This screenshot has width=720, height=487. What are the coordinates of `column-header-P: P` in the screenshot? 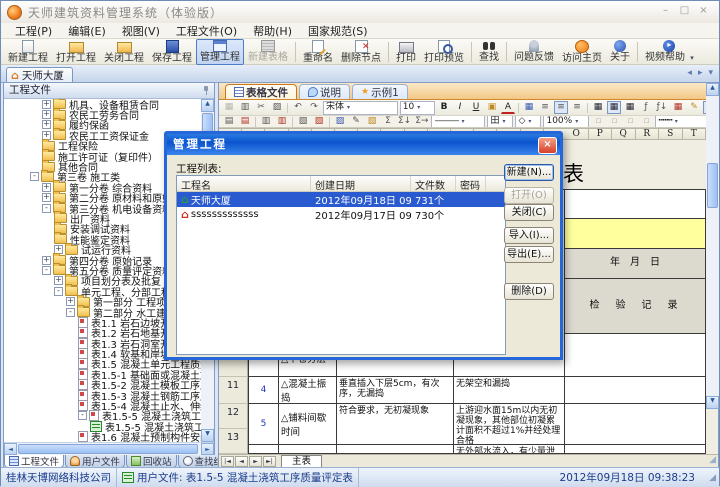 It's located at (600, 134).